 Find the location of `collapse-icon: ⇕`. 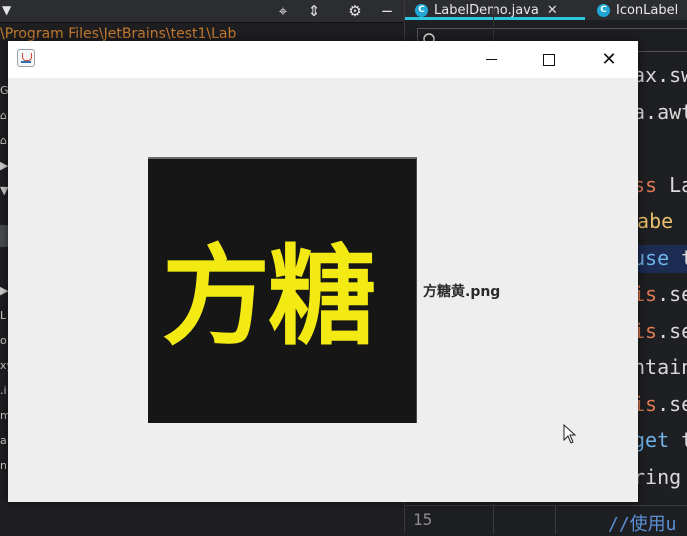

collapse-icon: ⇕ is located at coordinates (314, 11).